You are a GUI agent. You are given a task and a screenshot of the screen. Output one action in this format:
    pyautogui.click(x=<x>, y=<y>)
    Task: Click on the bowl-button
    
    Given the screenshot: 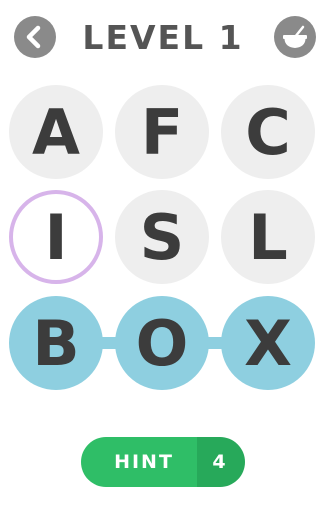 What is the action you would take?
    pyautogui.click(x=295, y=37)
    